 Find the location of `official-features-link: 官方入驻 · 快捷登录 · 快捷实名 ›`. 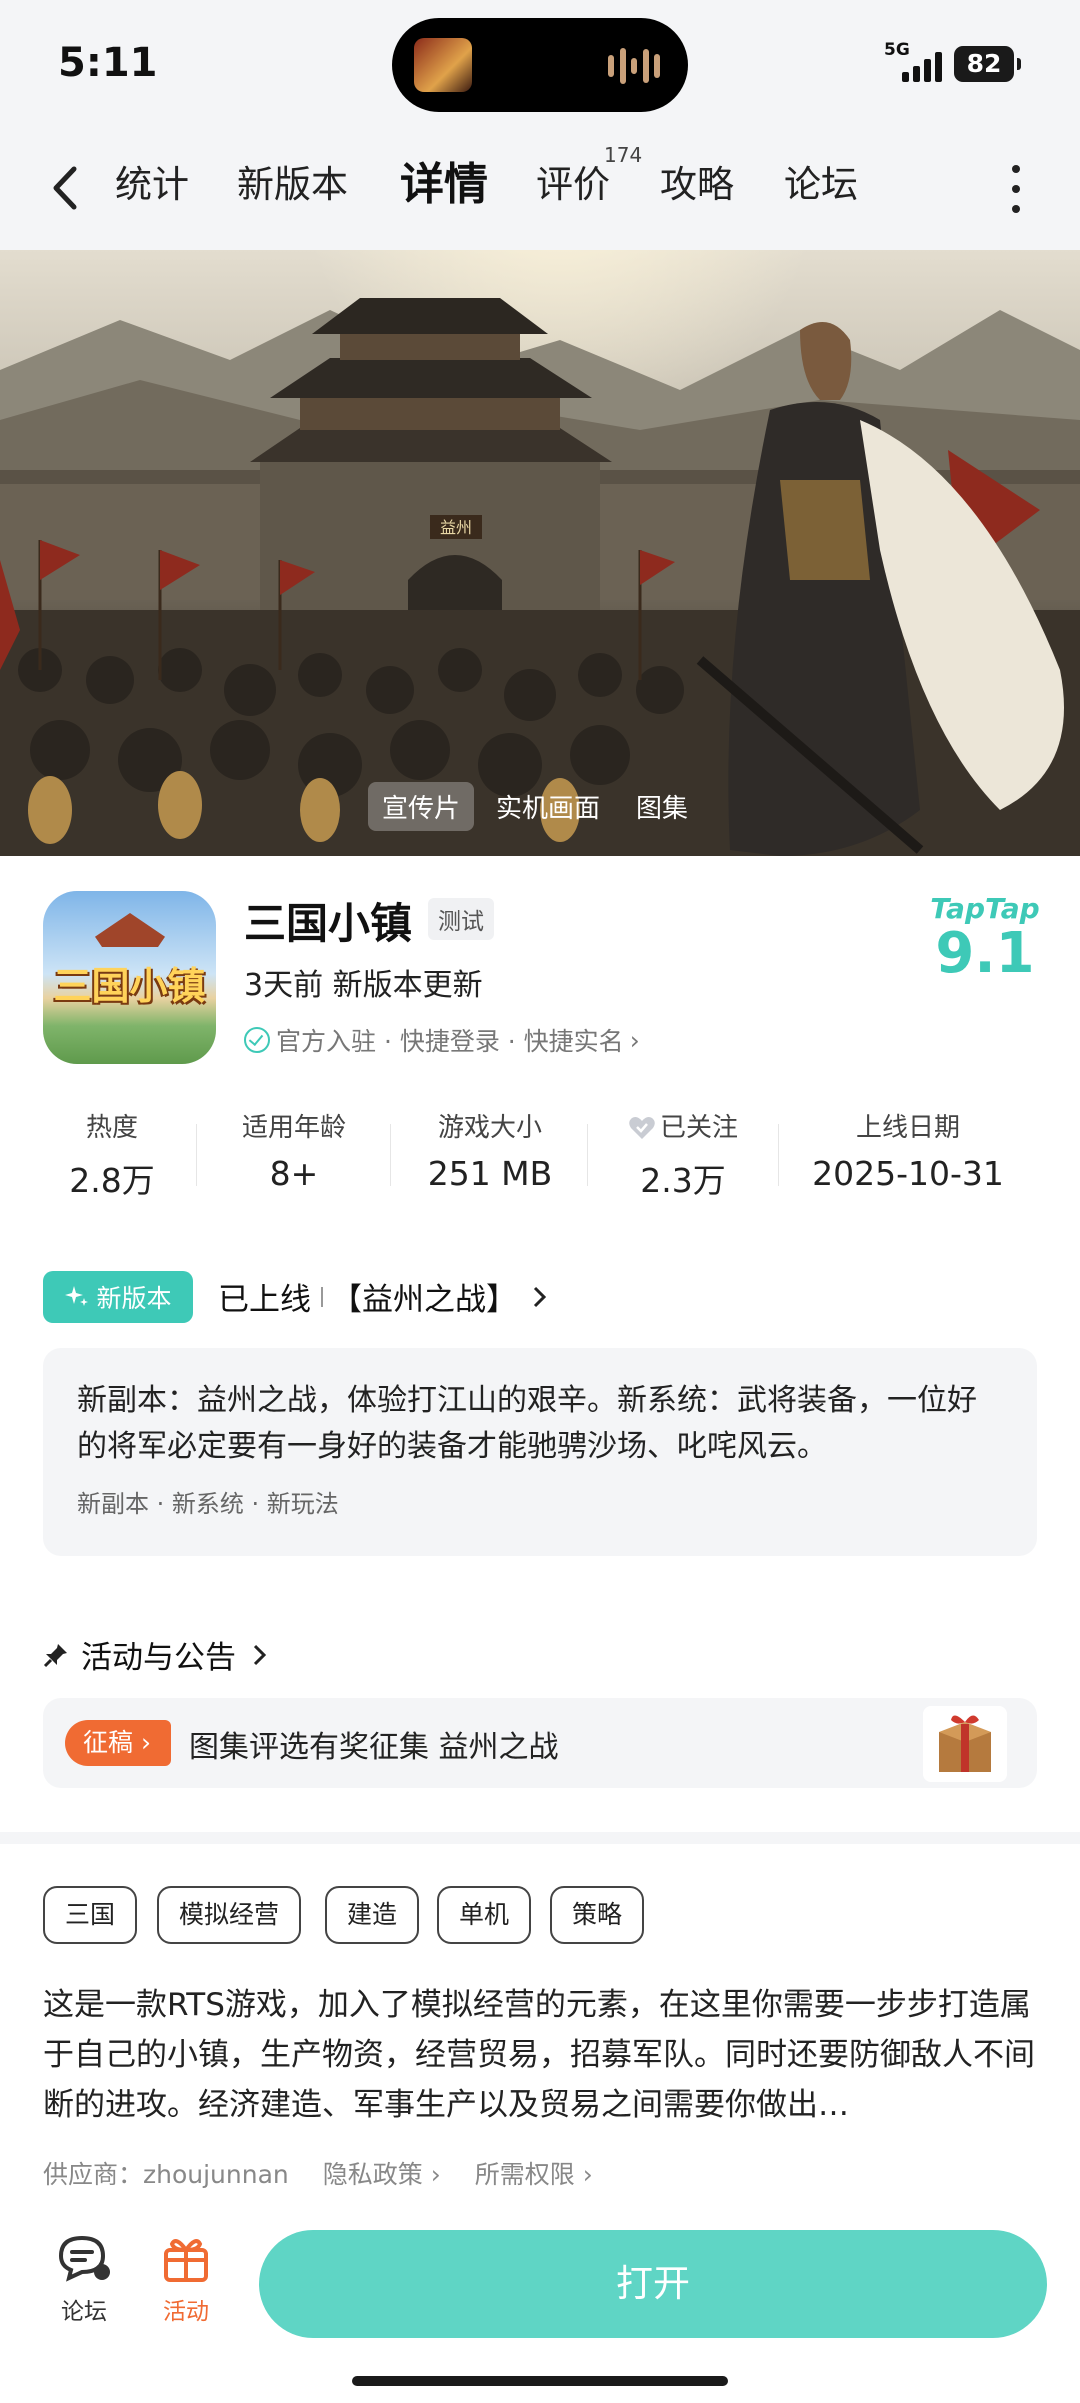

official-features-link: 官方入驻 · 快捷登录 · 快捷实名 › is located at coordinates (442, 1040).